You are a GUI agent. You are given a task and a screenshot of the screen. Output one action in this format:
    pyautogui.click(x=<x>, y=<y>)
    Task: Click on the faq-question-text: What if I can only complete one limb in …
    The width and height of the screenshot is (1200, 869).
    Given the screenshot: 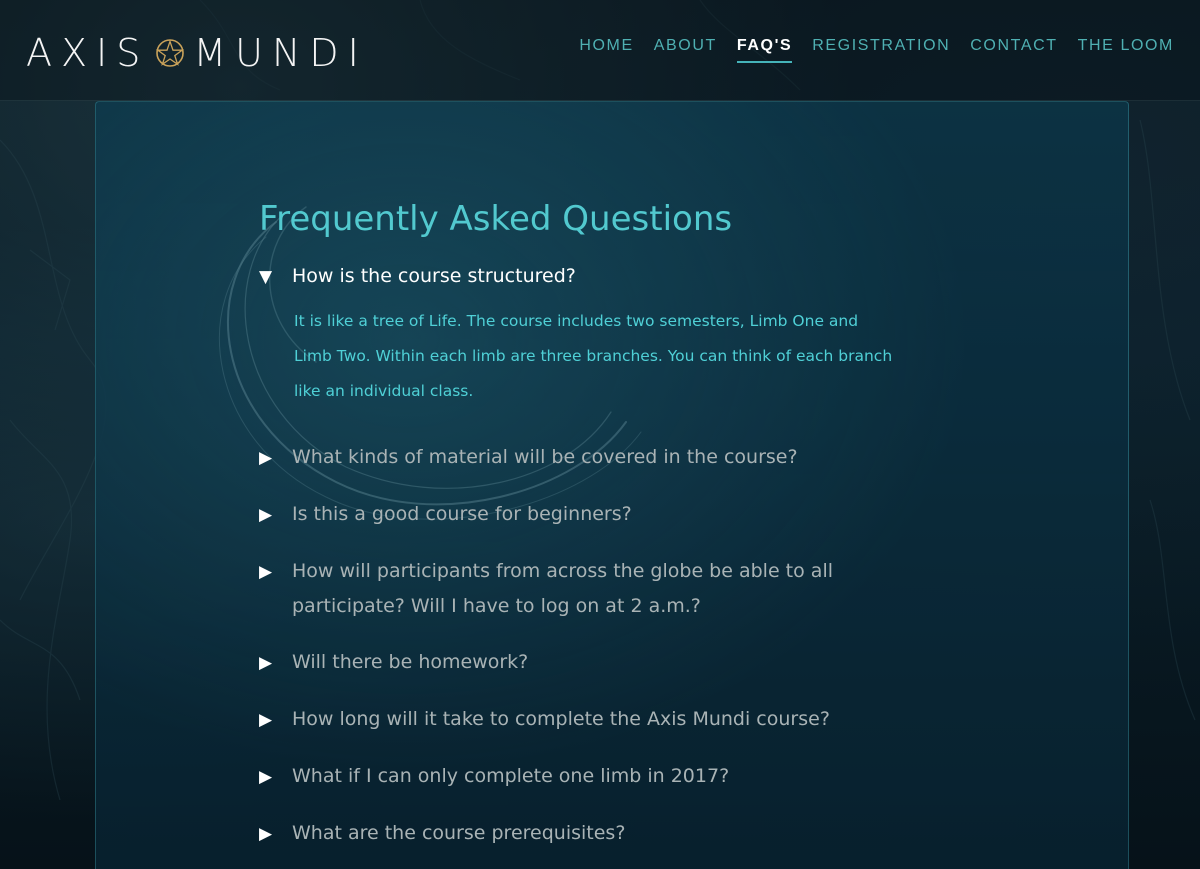 What is the action you would take?
    pyautogui.click(x=511, y=776)
    